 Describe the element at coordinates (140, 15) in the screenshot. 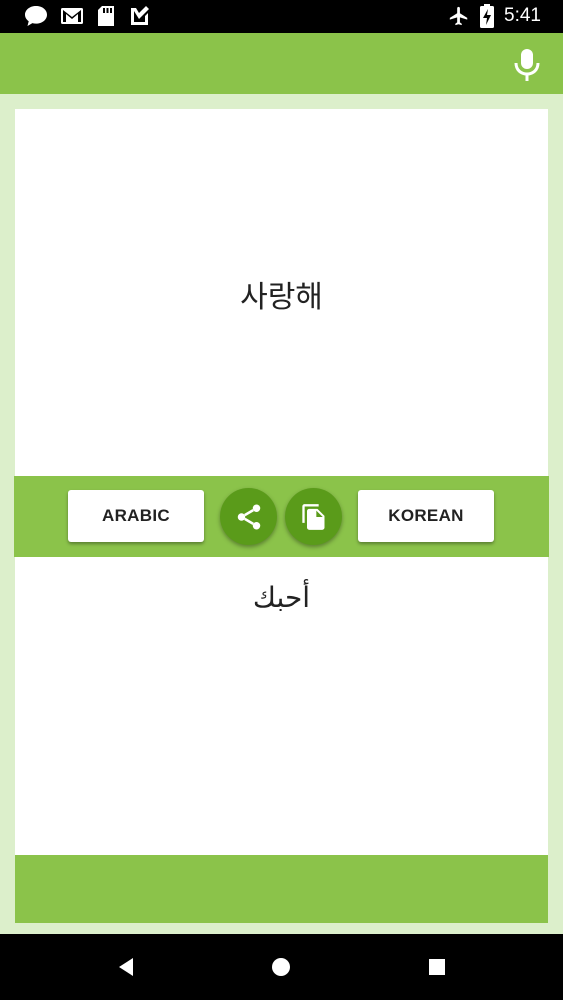

I see `task-check-icon` at that location.